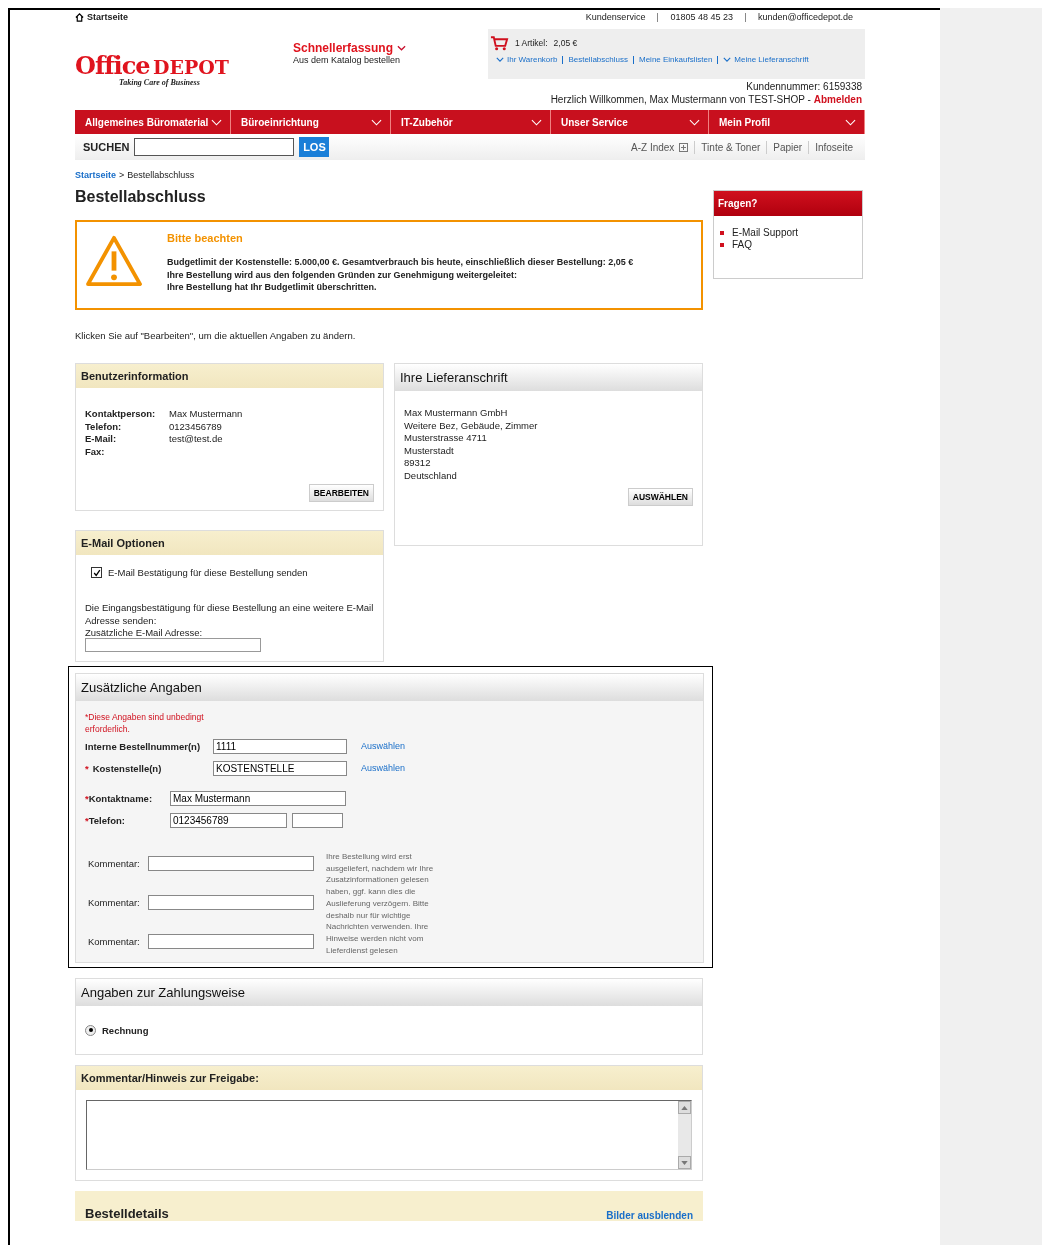 The image size is (1042, 1245). I want to click on breadcrumb-current: Bestellabschluss, so click(161, 175).